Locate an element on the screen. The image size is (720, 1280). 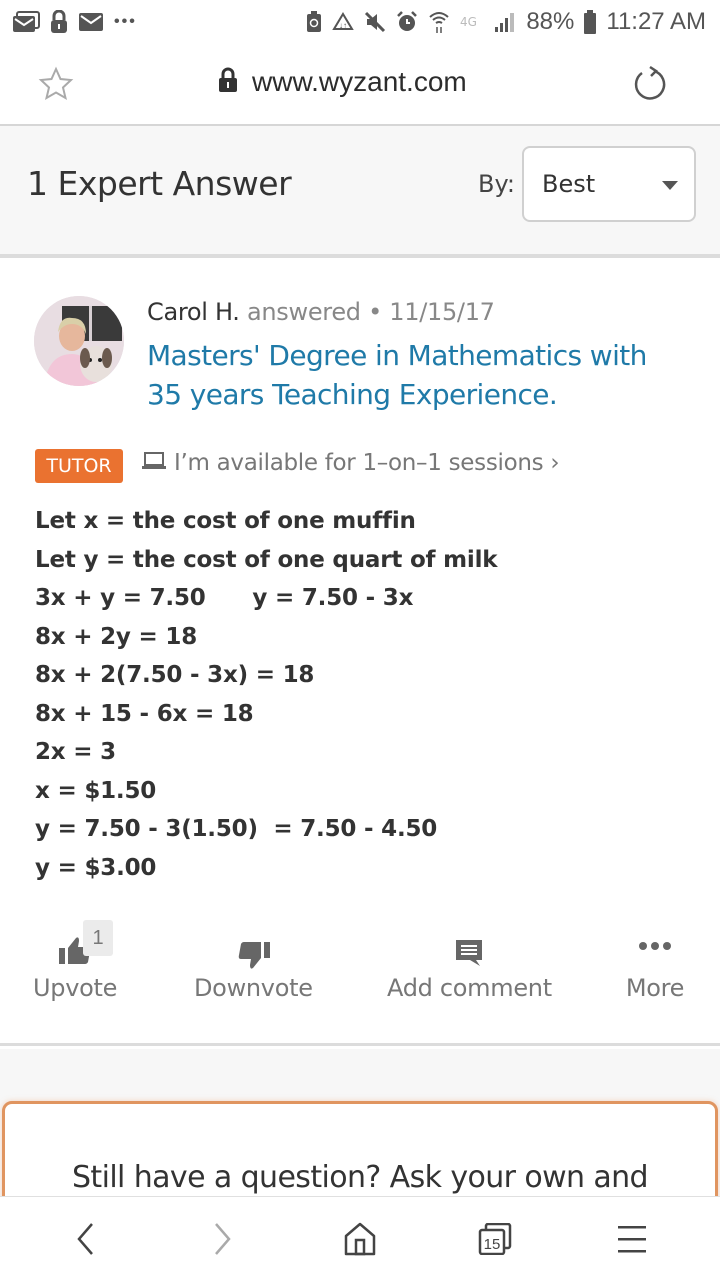
more-dots-icon is located at coordinates (655, 944).